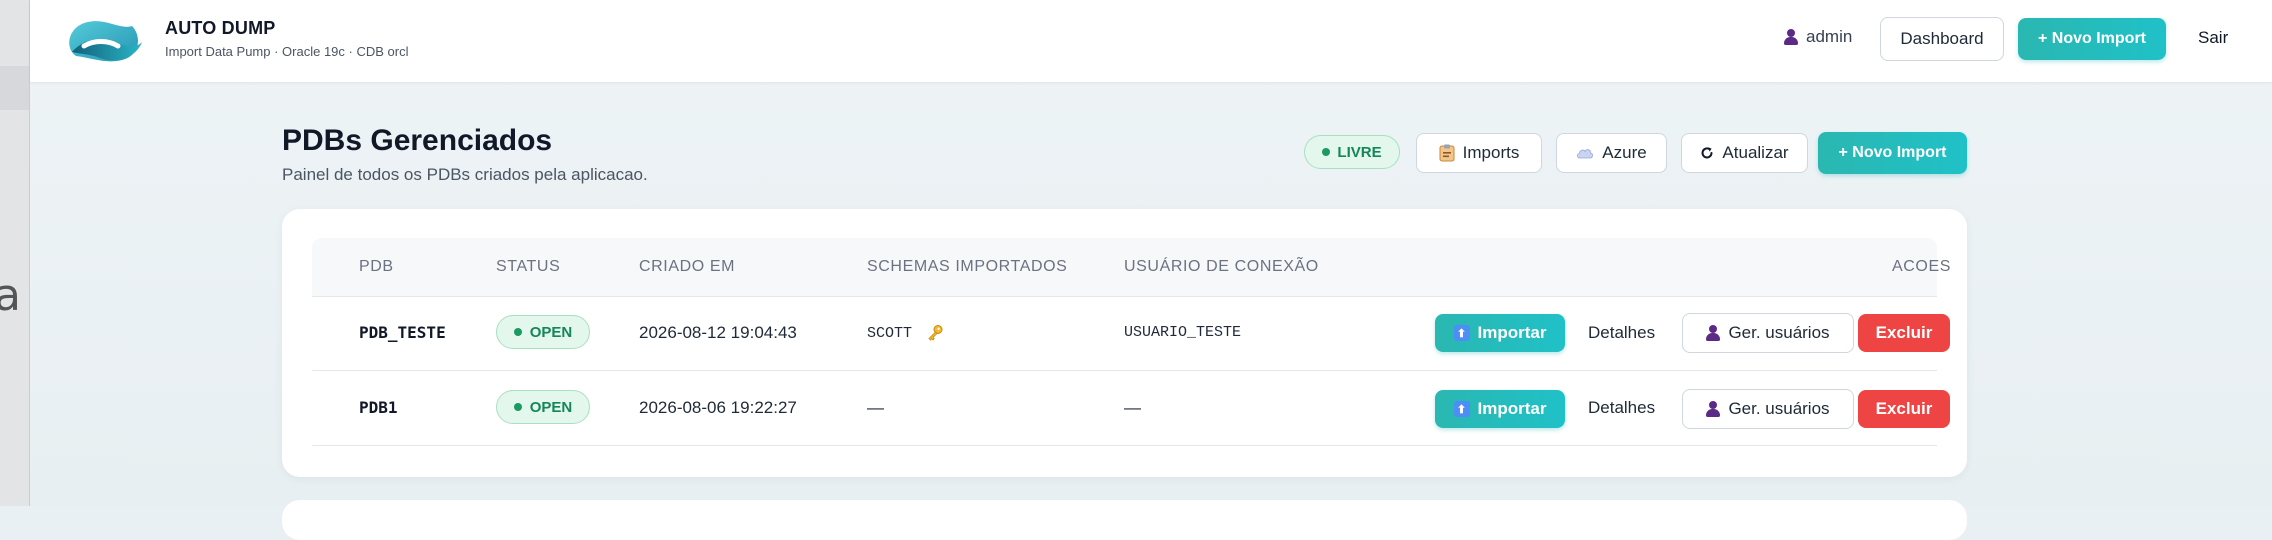  Describe the element at coordinates (14, 88) in the screenshot. I see `background-band` at that location.